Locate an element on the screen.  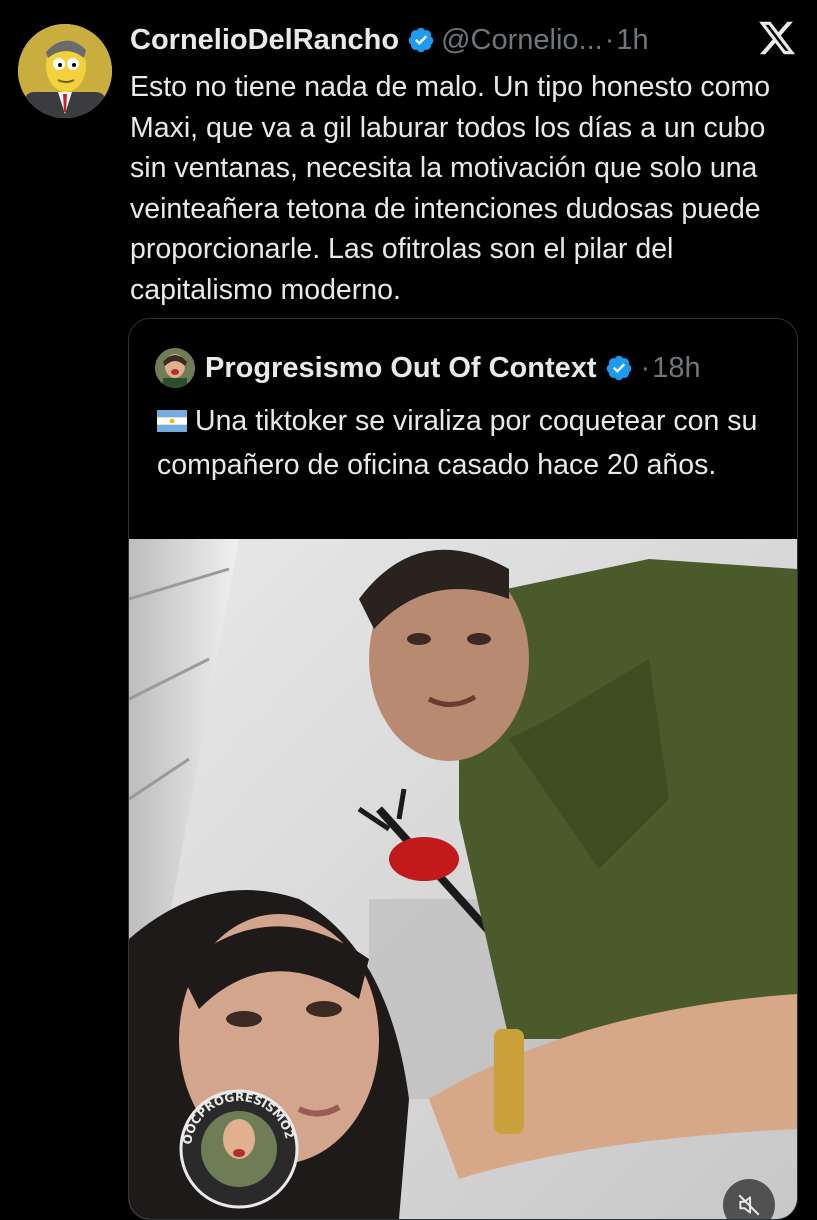
tweet-header: CornelioDelRancho @Cornelio... · 1h is located at coordinates (389, 40).